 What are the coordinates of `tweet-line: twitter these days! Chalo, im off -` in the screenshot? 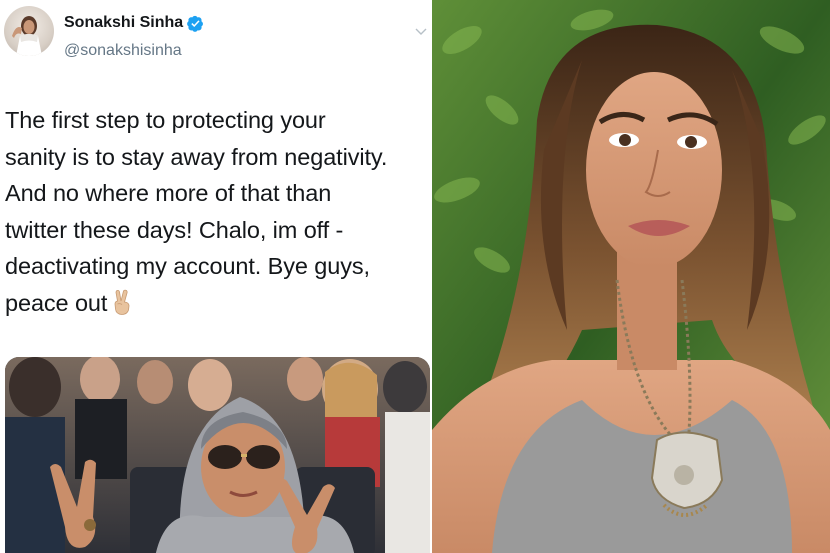 It's located at (174, 229).